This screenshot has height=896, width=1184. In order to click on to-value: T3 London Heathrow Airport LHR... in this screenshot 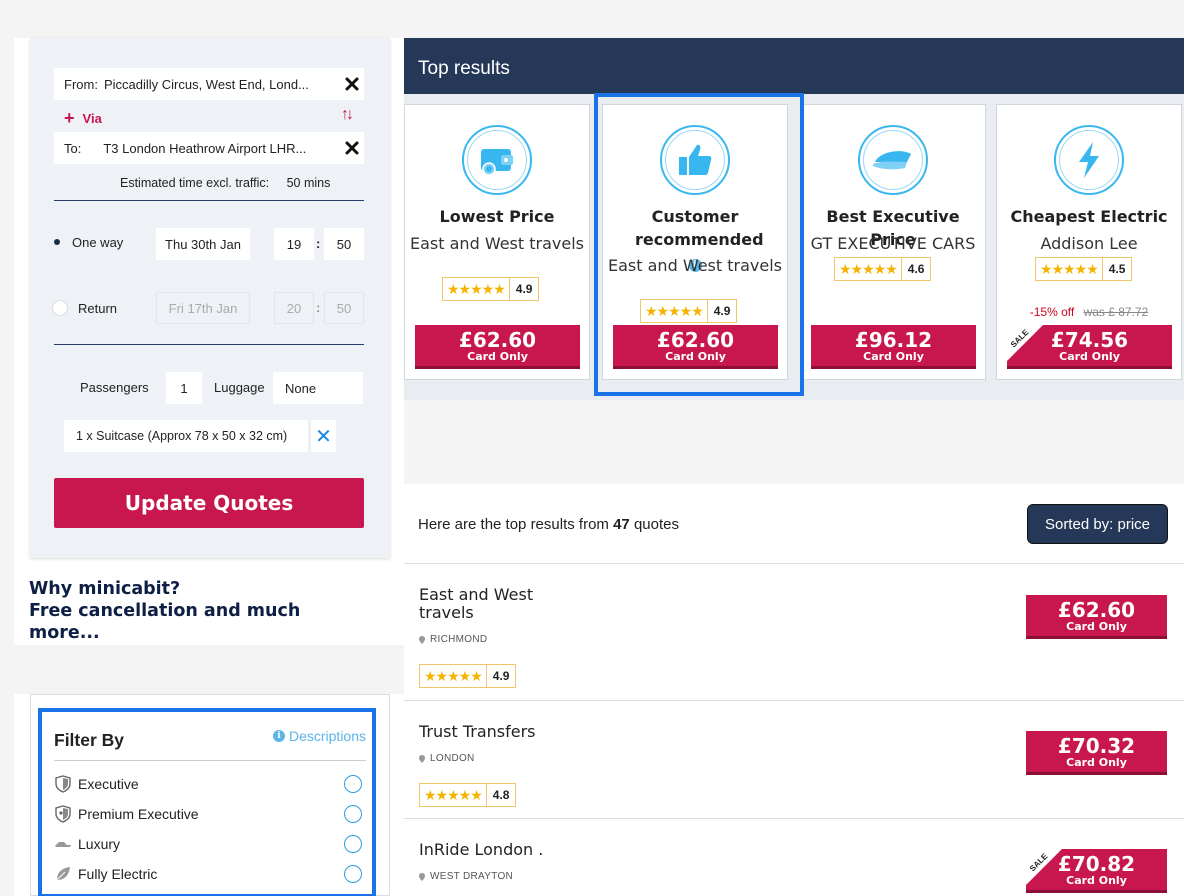, I will do `click(221, 148)`.